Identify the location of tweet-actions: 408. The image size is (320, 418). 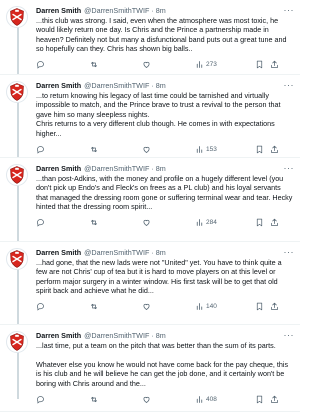
(165, 399).